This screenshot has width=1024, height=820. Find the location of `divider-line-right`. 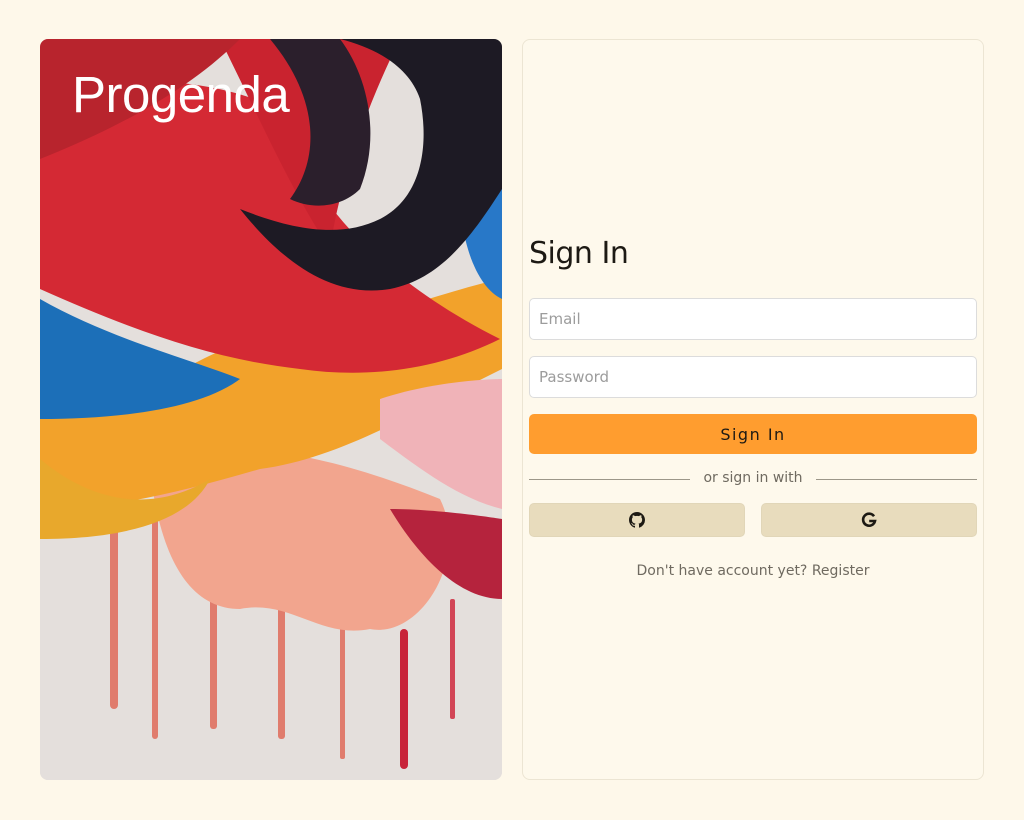

divider-line-right is located at coordinates (896, 479).